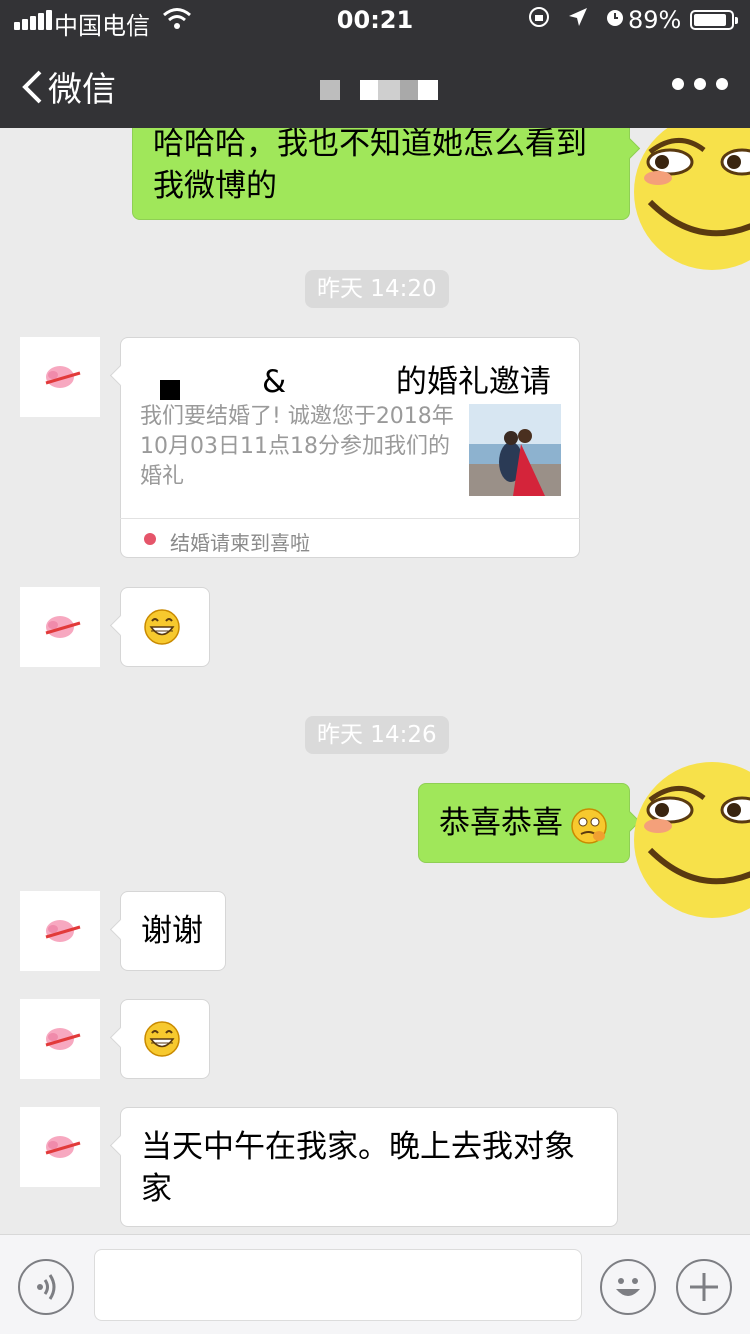  What do you see at coordinates (32, 86) in the screenshot?
I see `chevron-left-icon` at bounding box center [32, 86].